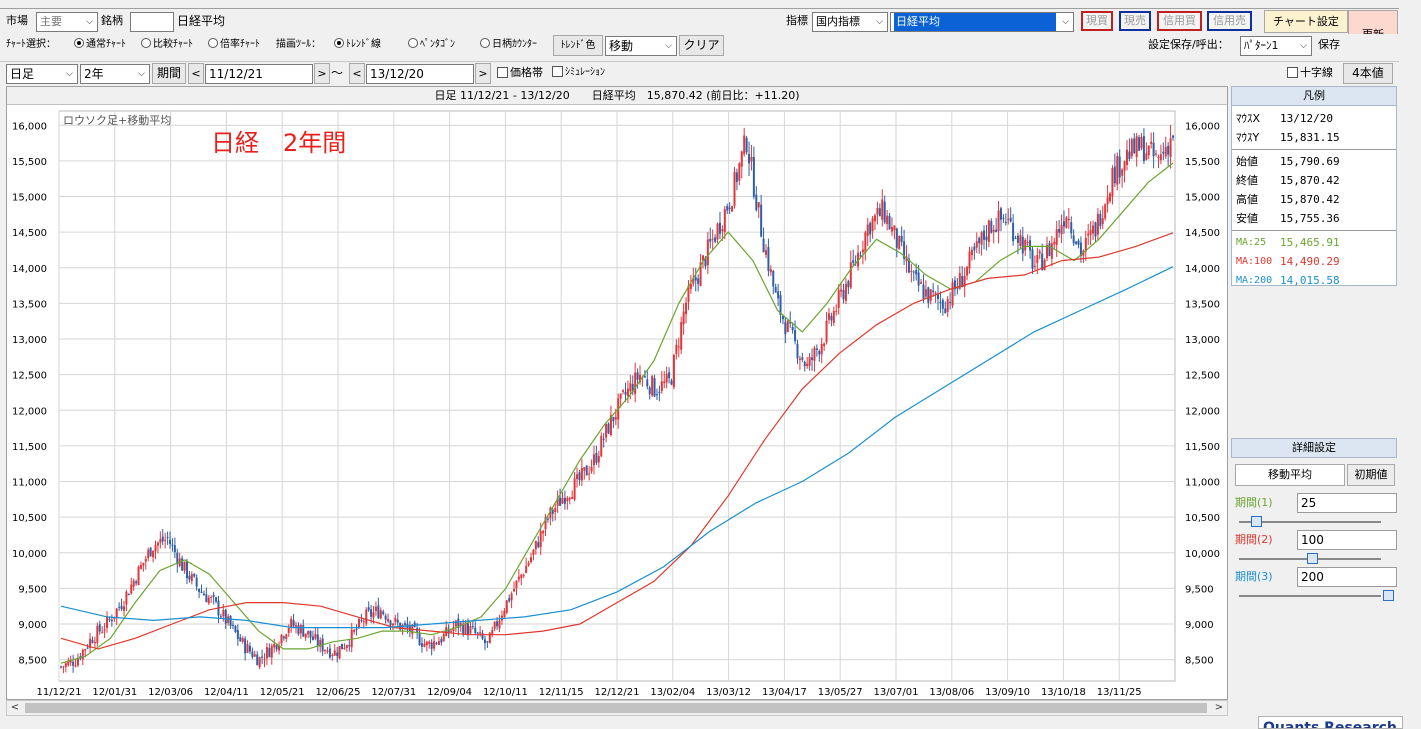  Describe the element at coordinates (1229, 21) in the screenshot. I see `margin-sell-button: 信用売` at that location.